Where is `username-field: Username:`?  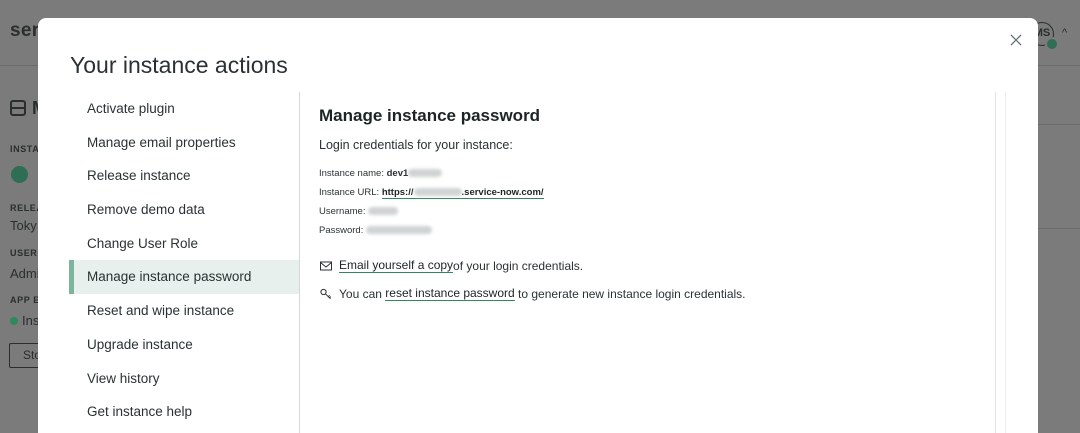 username-field: Username: is located at coordinates (654, 214).